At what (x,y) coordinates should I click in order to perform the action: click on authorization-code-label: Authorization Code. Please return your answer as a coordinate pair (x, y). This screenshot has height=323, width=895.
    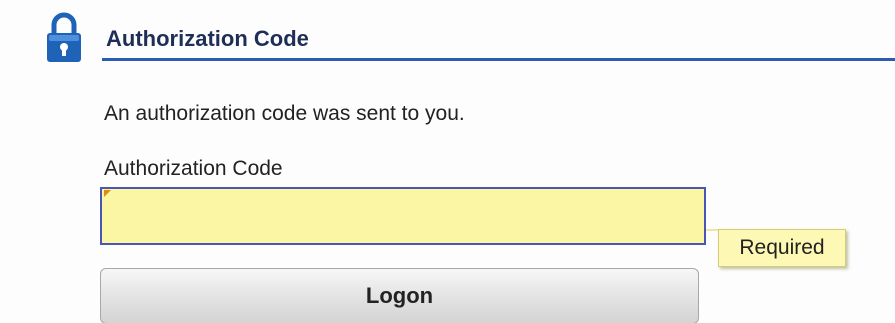
    Looking at the image, I should click on (193, 168).